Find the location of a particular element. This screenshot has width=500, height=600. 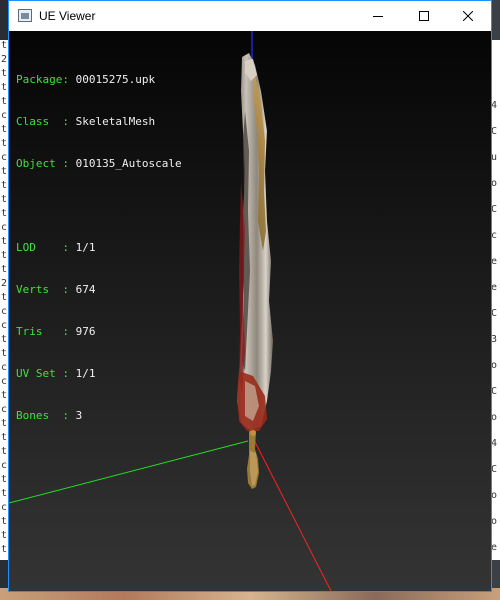

axis-x-line is located at coordinates (291, 513).